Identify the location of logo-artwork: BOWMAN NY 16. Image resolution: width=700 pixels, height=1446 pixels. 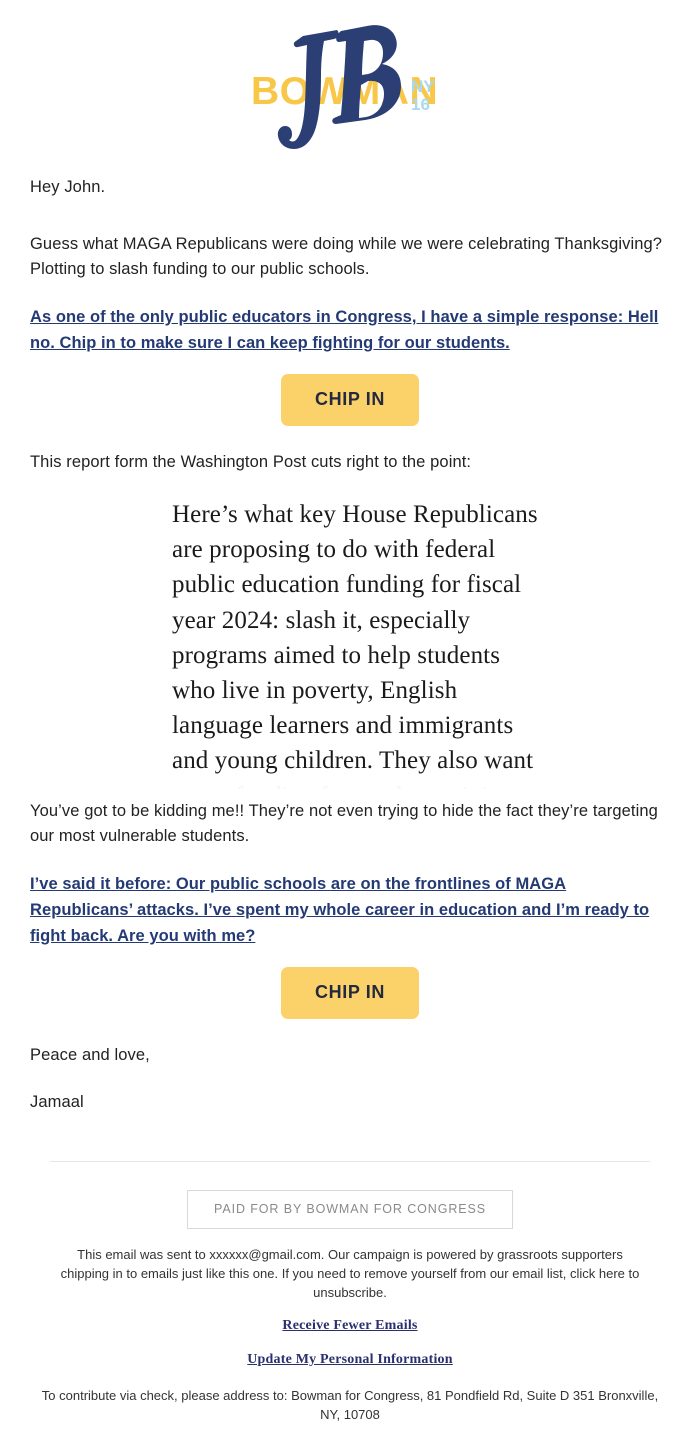
(344, 87).